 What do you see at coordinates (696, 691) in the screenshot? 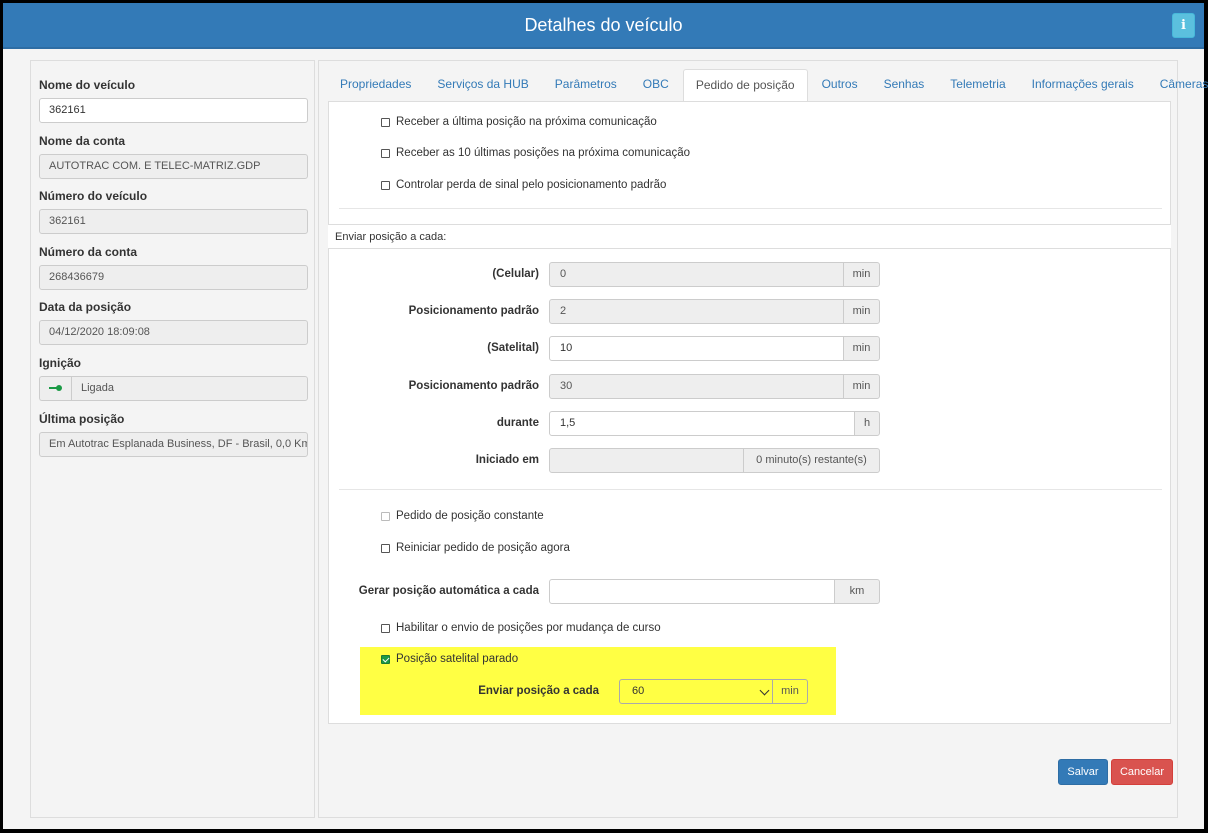
I see `satellite-stopped-interval-select: 60` at bounding box center [696, 691].